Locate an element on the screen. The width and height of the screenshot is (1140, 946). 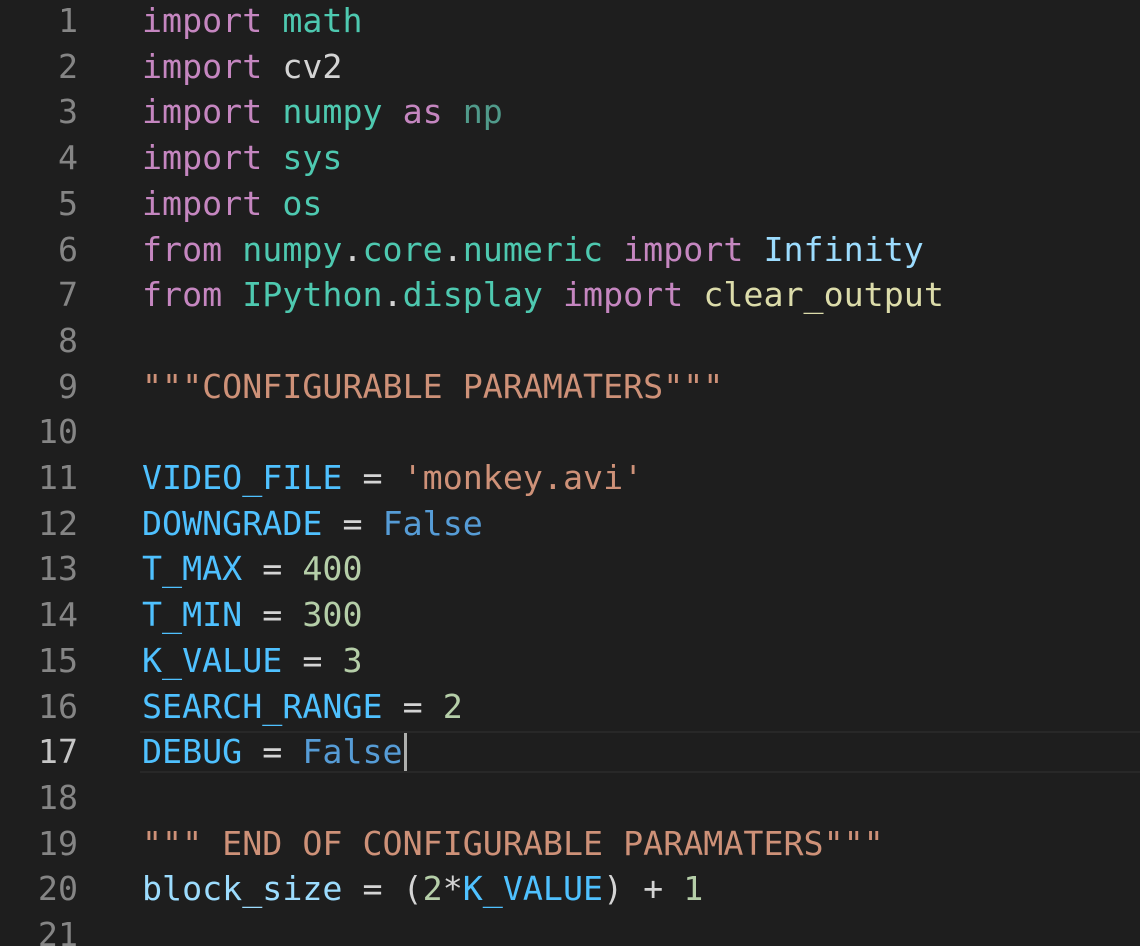
line-number: 13 is located at coordinates (57, 569).